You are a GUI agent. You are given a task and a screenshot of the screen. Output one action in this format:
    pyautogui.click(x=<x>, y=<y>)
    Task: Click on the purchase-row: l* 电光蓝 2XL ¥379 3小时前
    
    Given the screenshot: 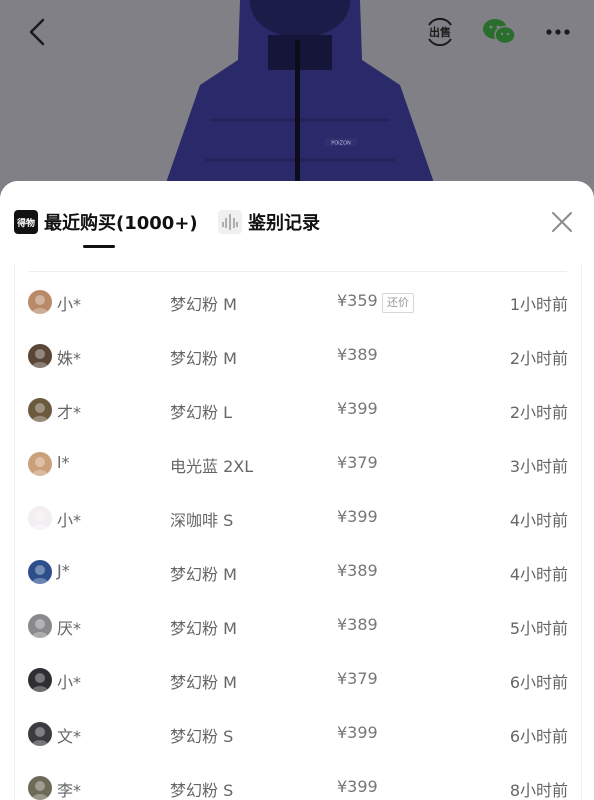 What is the action you would take?
    pyautogui.click(x=298, y=464)
    